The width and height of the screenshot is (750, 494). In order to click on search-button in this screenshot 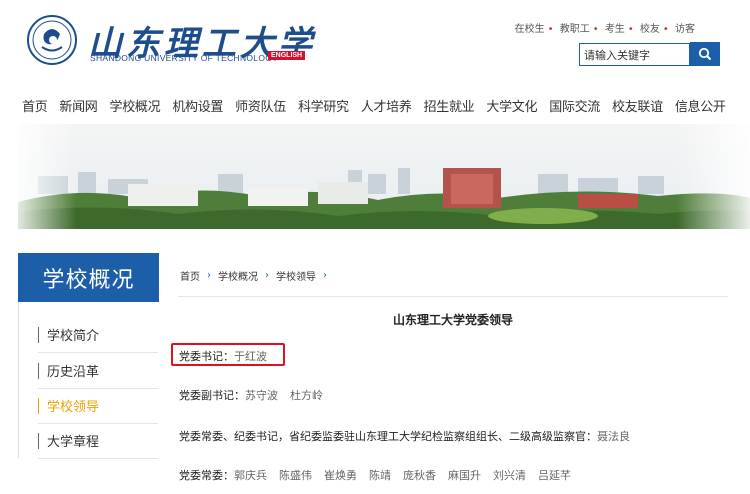, I will do `click(705, 54)`.